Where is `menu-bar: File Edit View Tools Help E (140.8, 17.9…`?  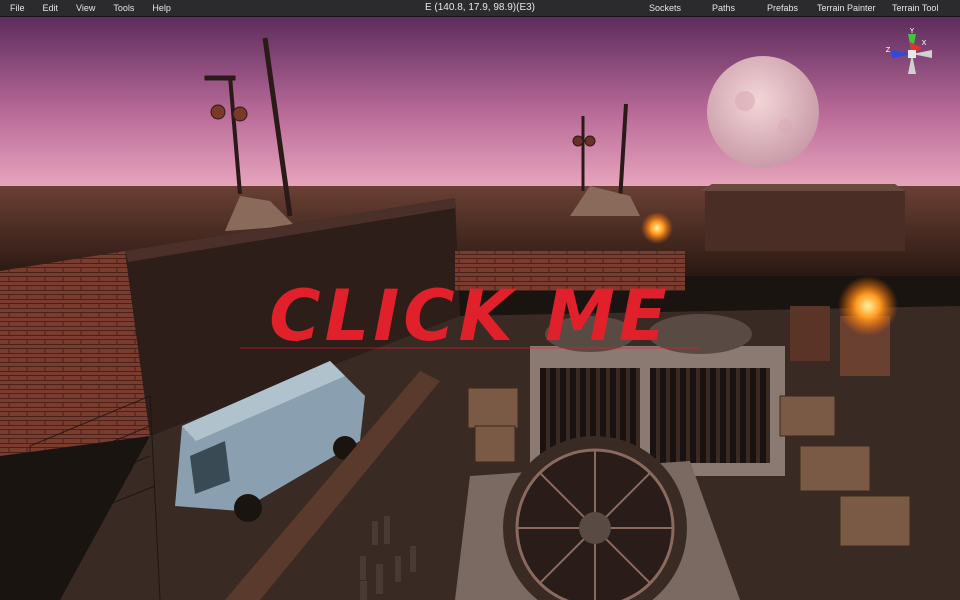
menu-bar: File Edit View Tools Help E (140.8, 17.9… is located at coordinates (480, 8).